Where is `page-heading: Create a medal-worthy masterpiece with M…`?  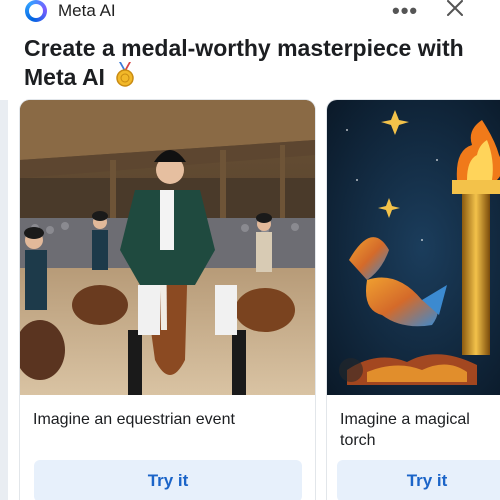 page-heading: Create a medal-worthy masterpiece with M… is located at coordinates (254, 63).